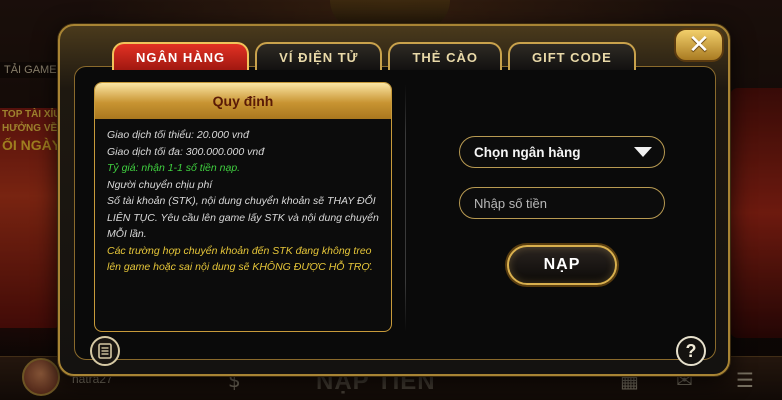 The width and height of the screenshot is (782, 400). Describe the element at coordinates (243, 101) in the screenshot. I see `rules-title: Quy định` at that location.